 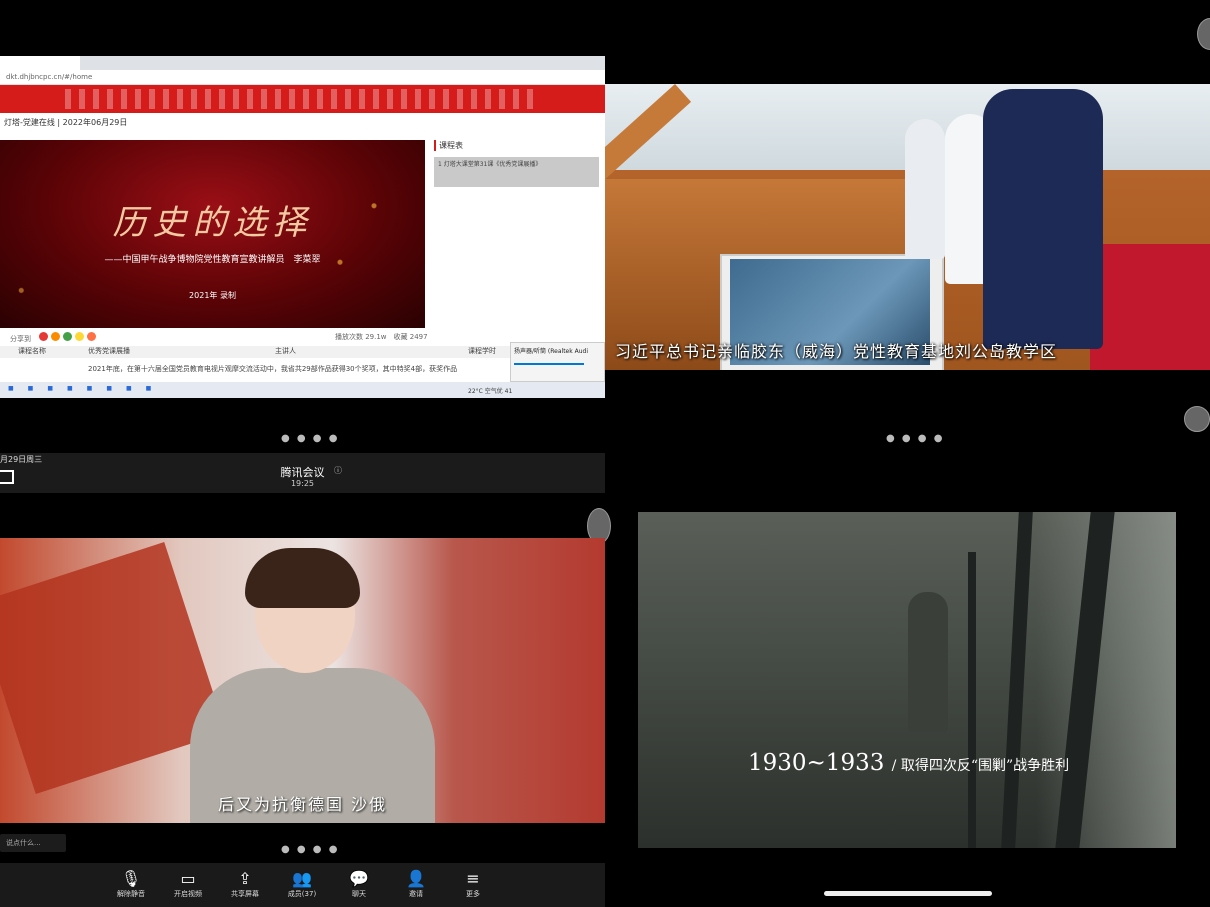 I want to click on video-title: 历史的选择, so click(x=212, y=223).